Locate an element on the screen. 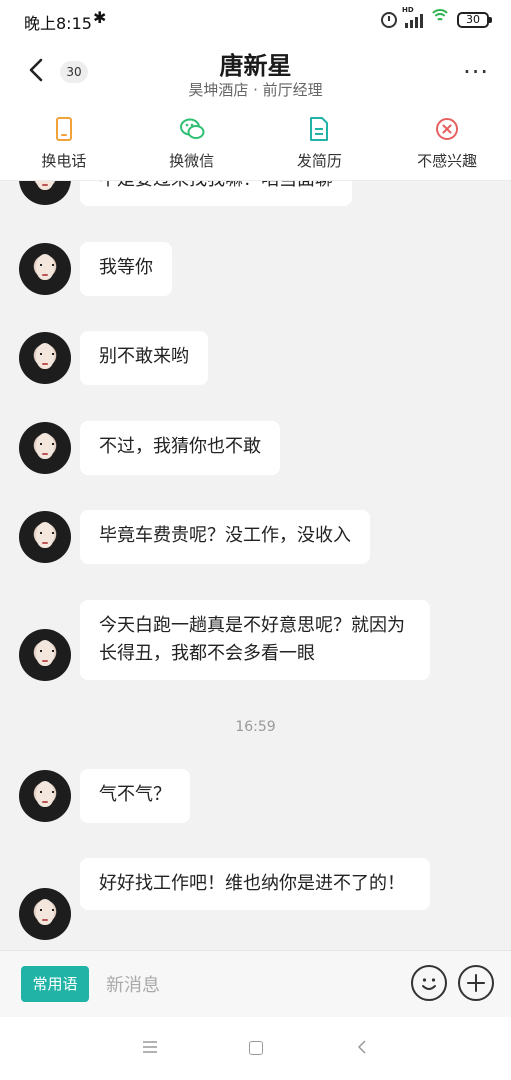 Image resolution: width=511 pixels, height=1080 pixels. bluetooth-icon: ✱ is located at coordinates (100, 17).